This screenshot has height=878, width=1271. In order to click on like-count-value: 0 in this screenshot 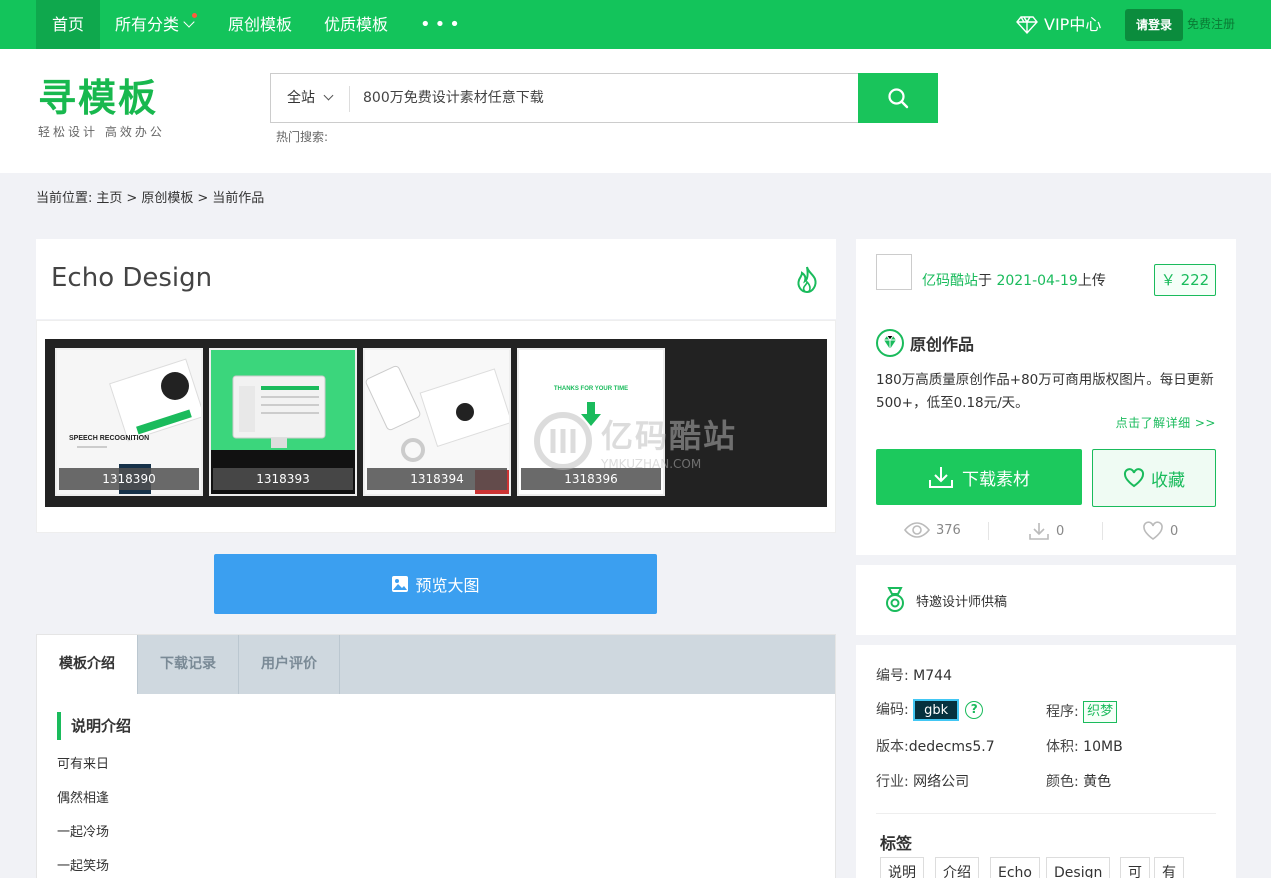, I will do `click(1174, 531)`.